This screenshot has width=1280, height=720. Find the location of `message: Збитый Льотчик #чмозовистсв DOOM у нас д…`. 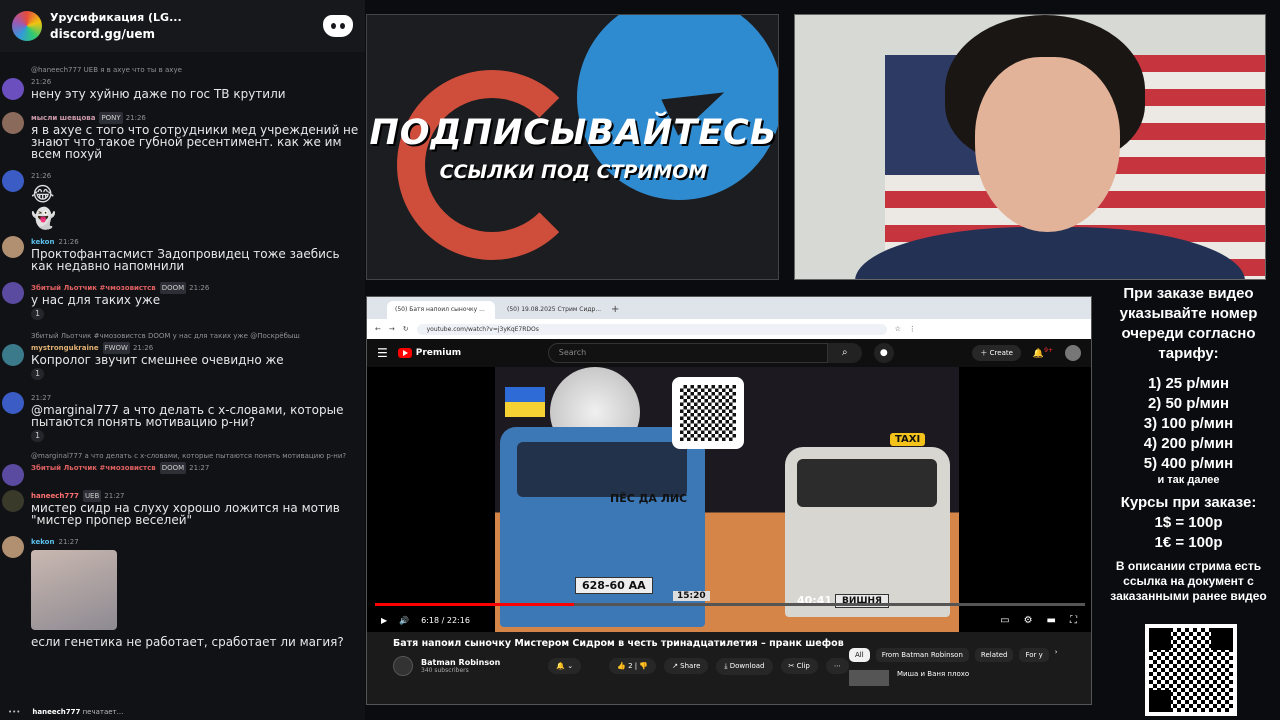

message: Збитый Льотчик #чмозовистсв DOOM у нас д… is located at coordinates (182, 358).